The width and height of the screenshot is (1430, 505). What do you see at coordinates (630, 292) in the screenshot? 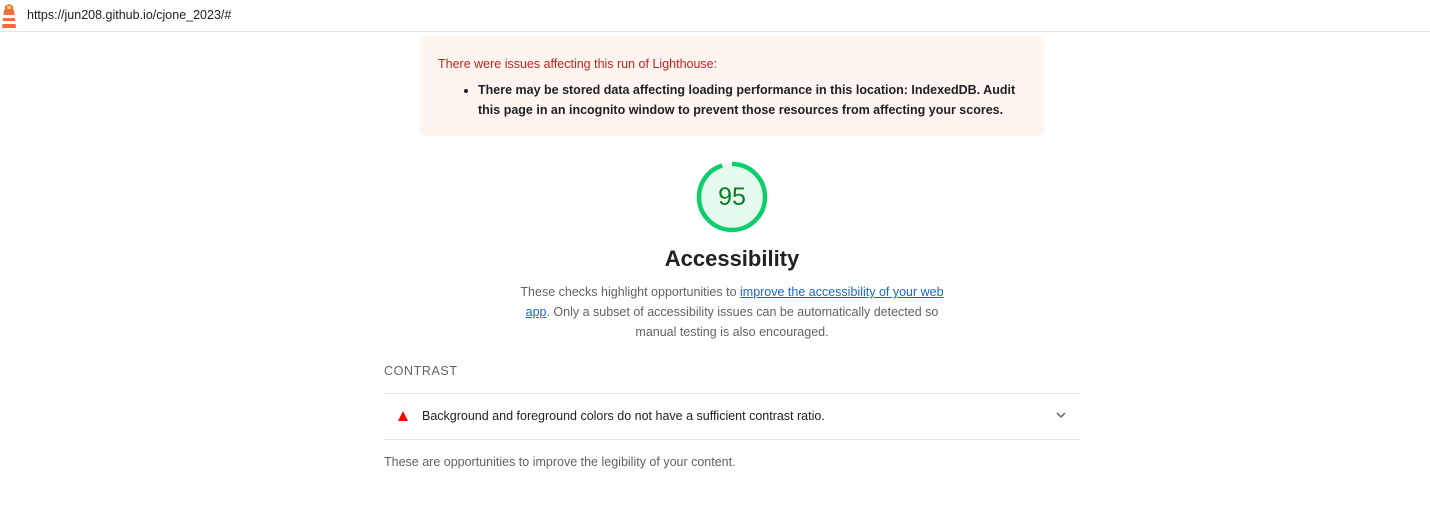
I see `description-prefix: These checks highlight opportunities to` at bounding box center [630, 292].